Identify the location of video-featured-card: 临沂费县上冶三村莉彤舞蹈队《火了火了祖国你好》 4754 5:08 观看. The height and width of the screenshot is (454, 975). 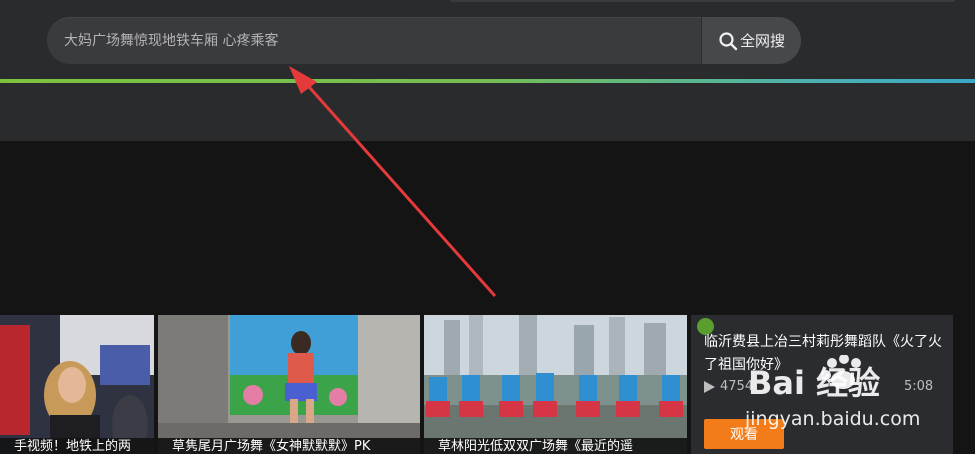
(822, 384).